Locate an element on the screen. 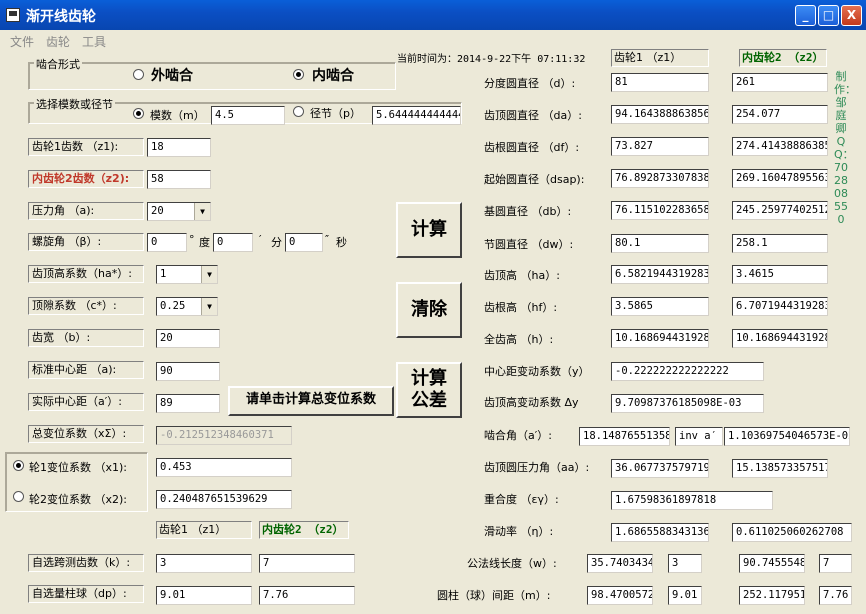 The image size is (866, 614). ball-size-gear1: 9.01 is located at coordinates (204, 595).